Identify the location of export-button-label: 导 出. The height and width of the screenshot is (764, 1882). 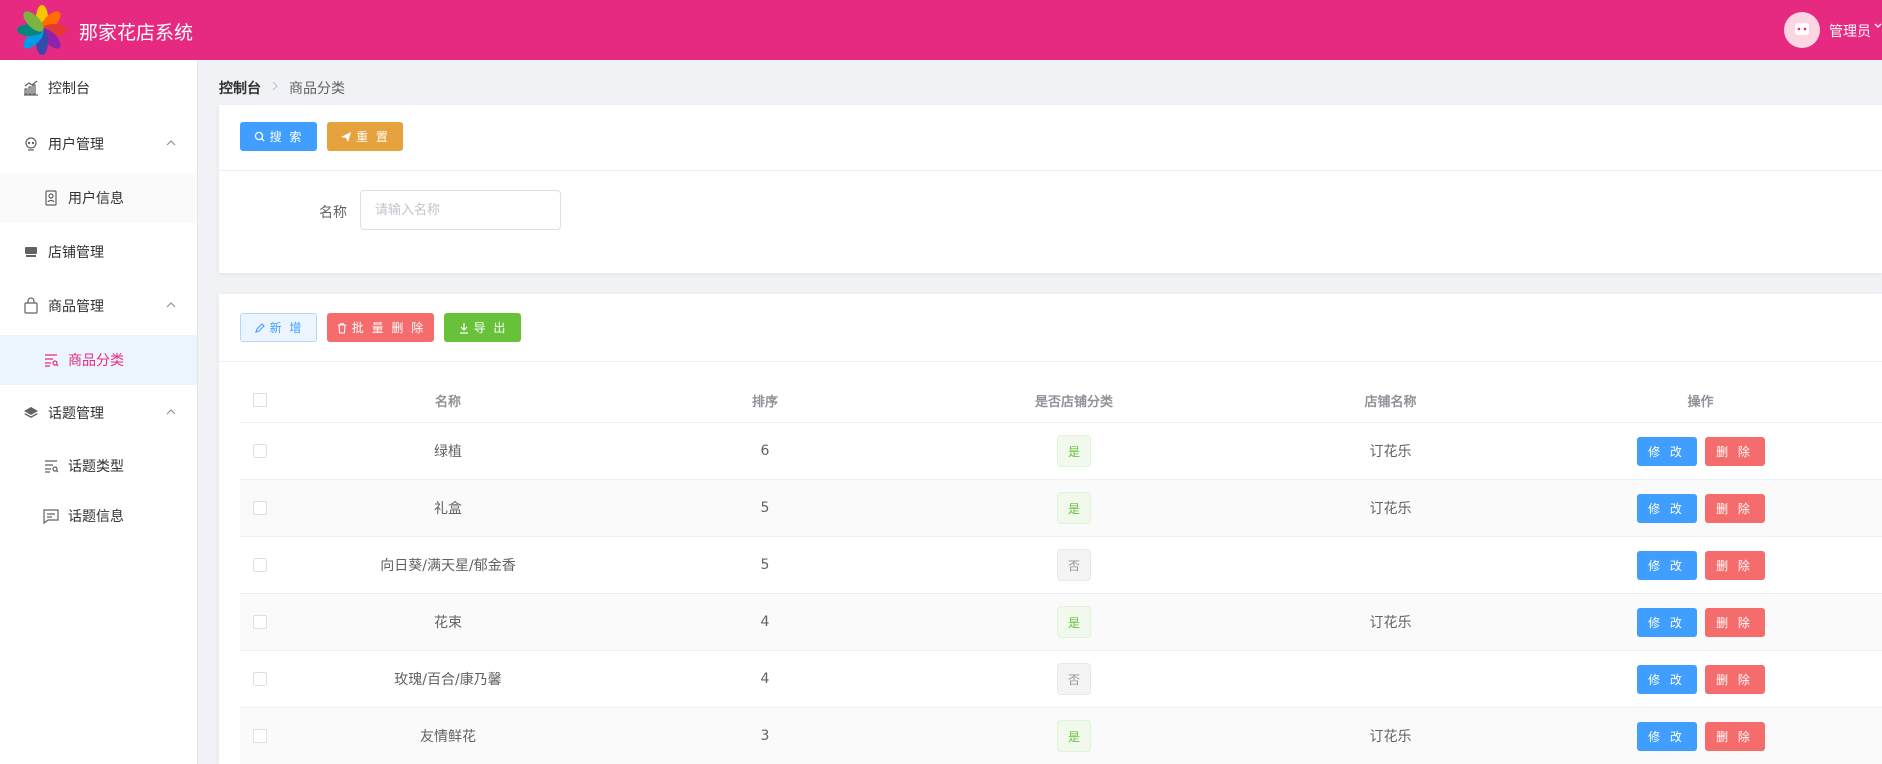
(490, 328).